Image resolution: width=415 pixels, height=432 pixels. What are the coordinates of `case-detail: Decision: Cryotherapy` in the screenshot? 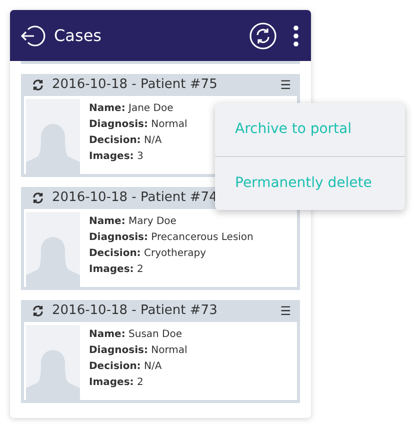 It's located at (148, 254).